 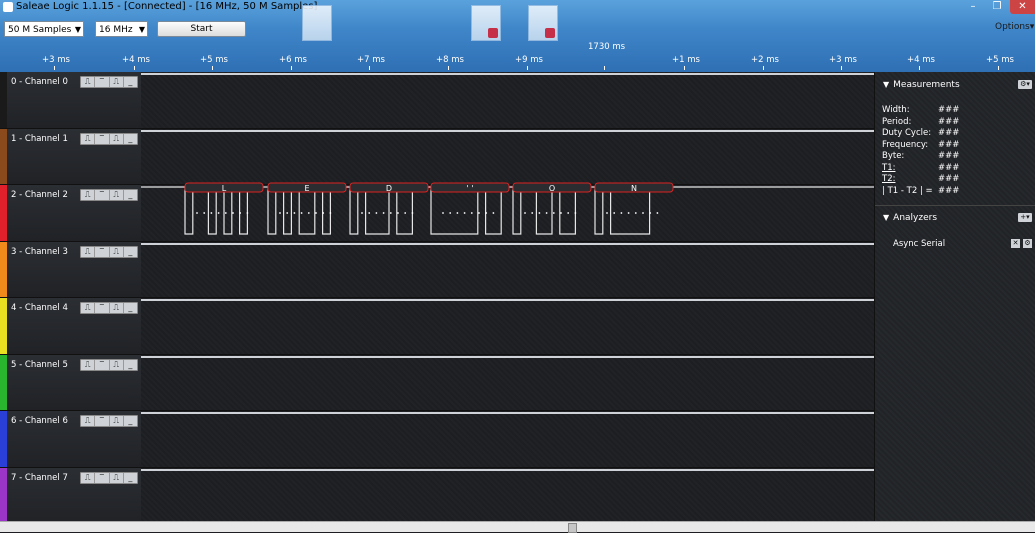 I want to click on minimize-button: –, so click(x=973, y=7).